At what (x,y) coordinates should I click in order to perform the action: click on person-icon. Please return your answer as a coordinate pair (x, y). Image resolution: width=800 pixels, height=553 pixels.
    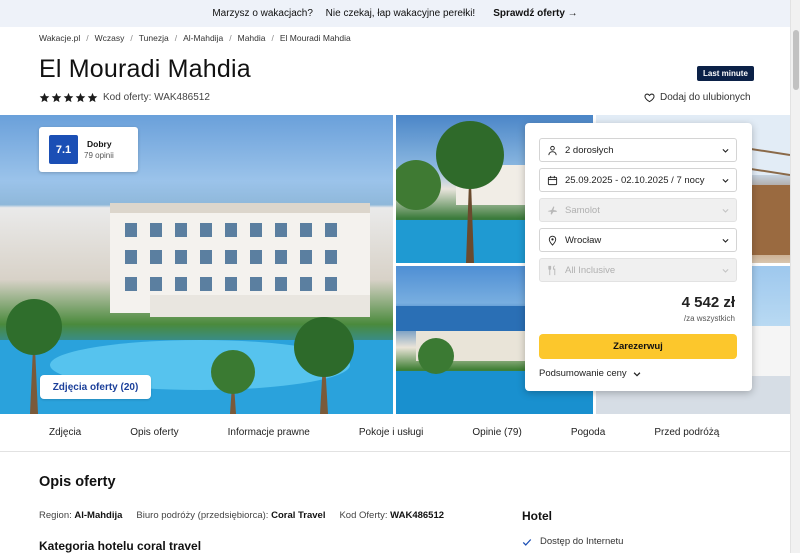
    Looking at the image, I should click on (552, 150).